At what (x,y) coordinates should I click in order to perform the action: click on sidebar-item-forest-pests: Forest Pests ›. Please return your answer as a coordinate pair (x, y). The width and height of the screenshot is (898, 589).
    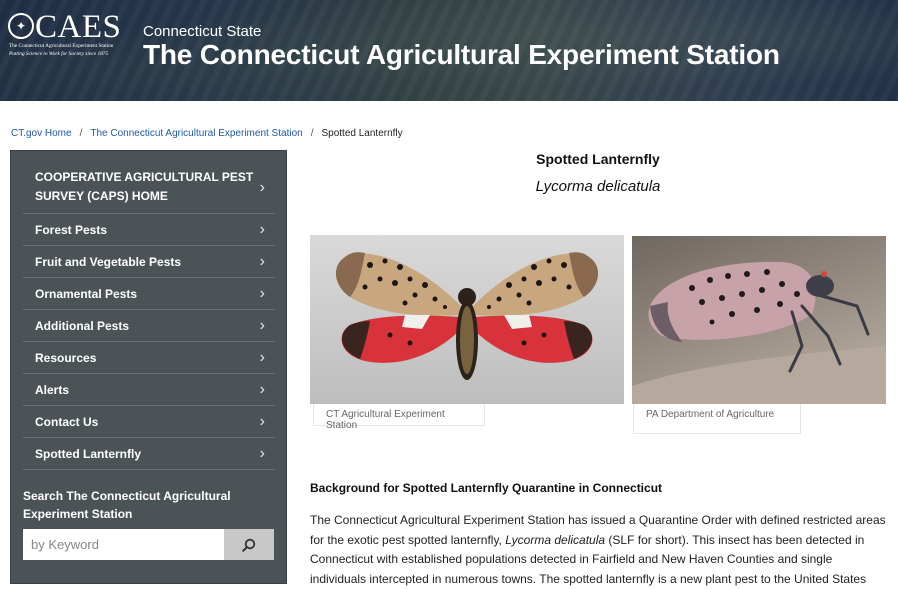
    Looking at the image, I should click on (149, 230).